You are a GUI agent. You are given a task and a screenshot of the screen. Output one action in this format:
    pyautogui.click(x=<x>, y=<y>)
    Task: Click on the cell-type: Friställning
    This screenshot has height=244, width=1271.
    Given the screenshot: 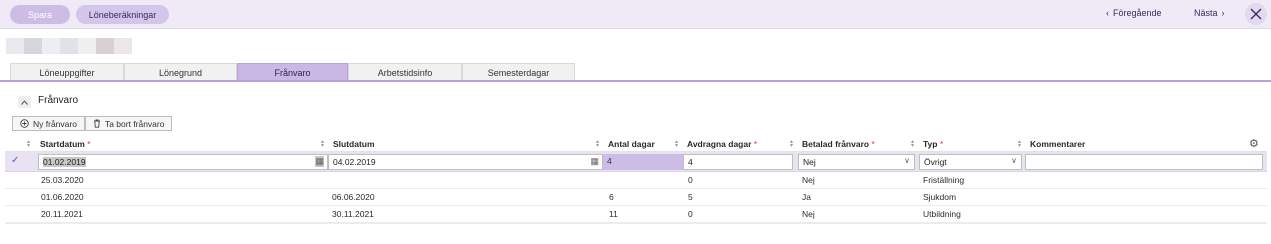 What is the action you would take?
    pyautogui.click(x=944, y=180)
    